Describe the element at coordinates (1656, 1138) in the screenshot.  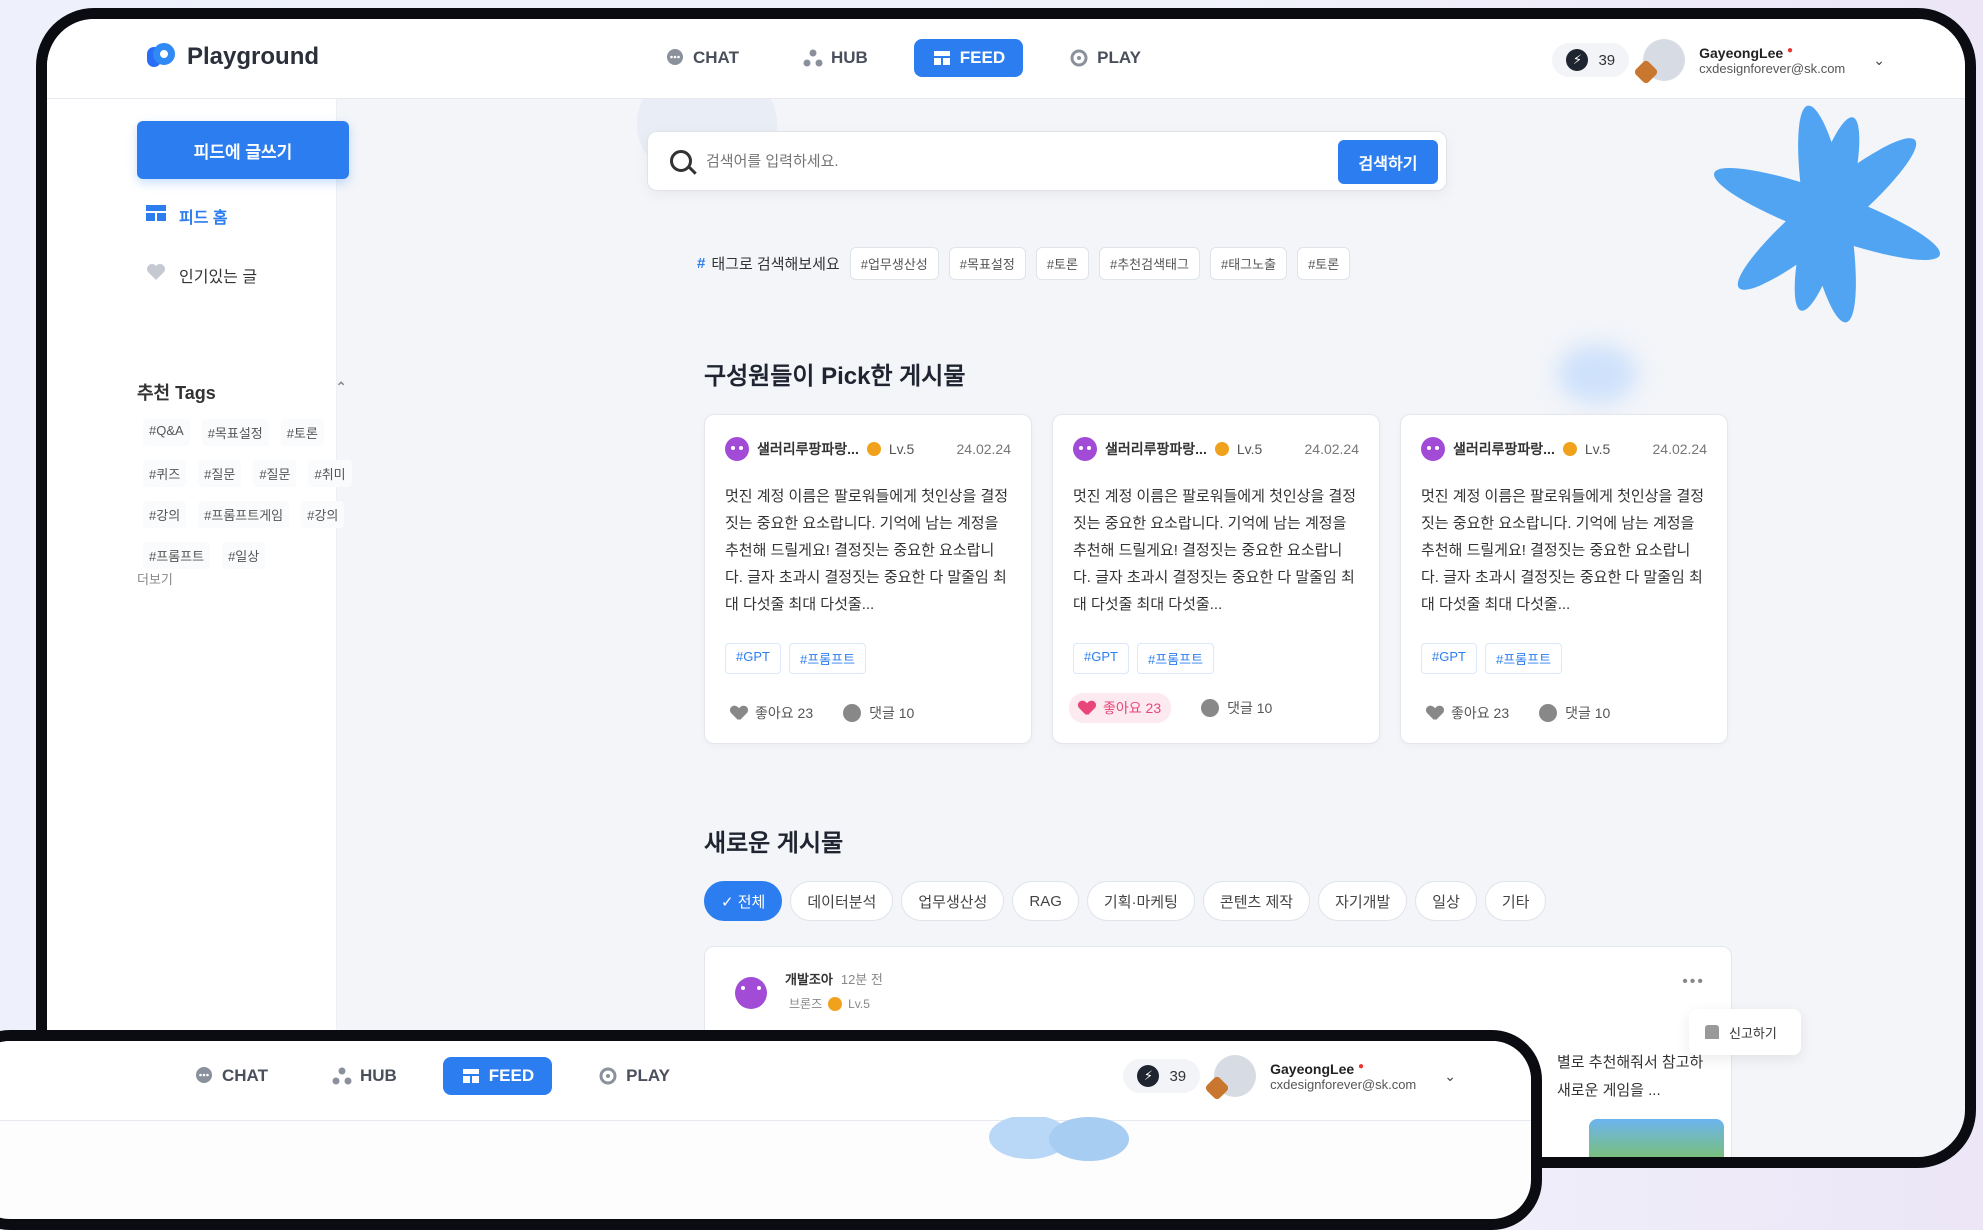
I see `post-thumbnail` at that location.